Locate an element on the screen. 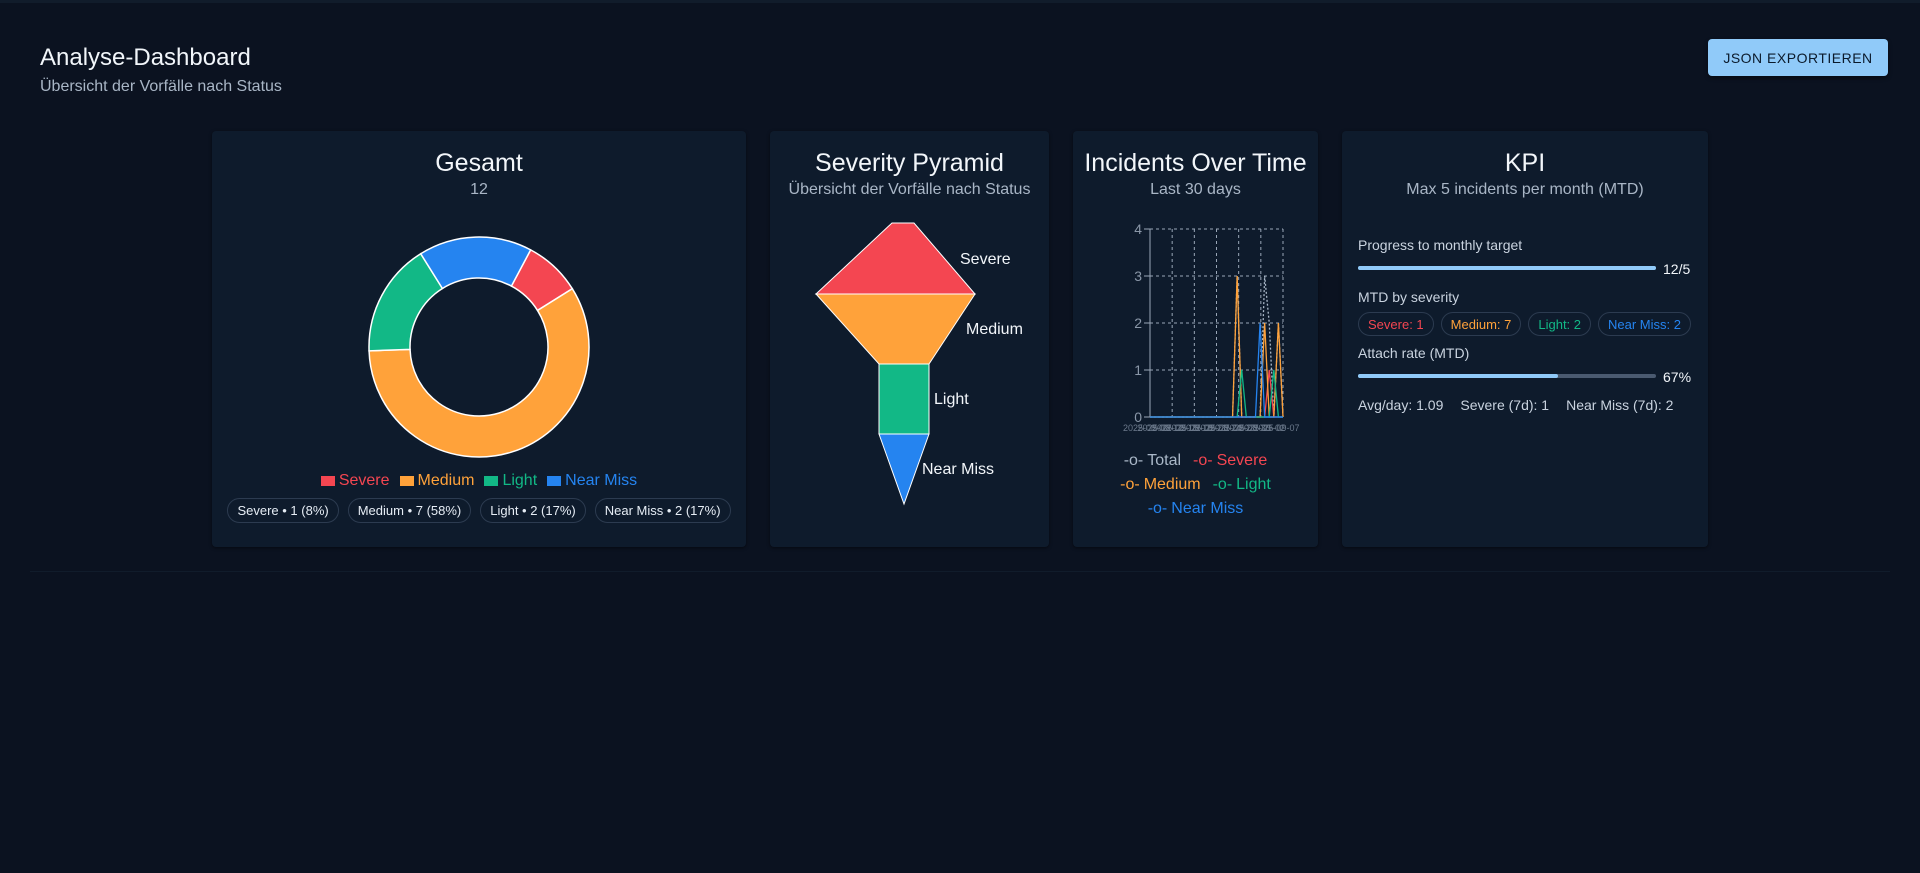  y-tick-label: 4 is located at coordinates (1138, 229).